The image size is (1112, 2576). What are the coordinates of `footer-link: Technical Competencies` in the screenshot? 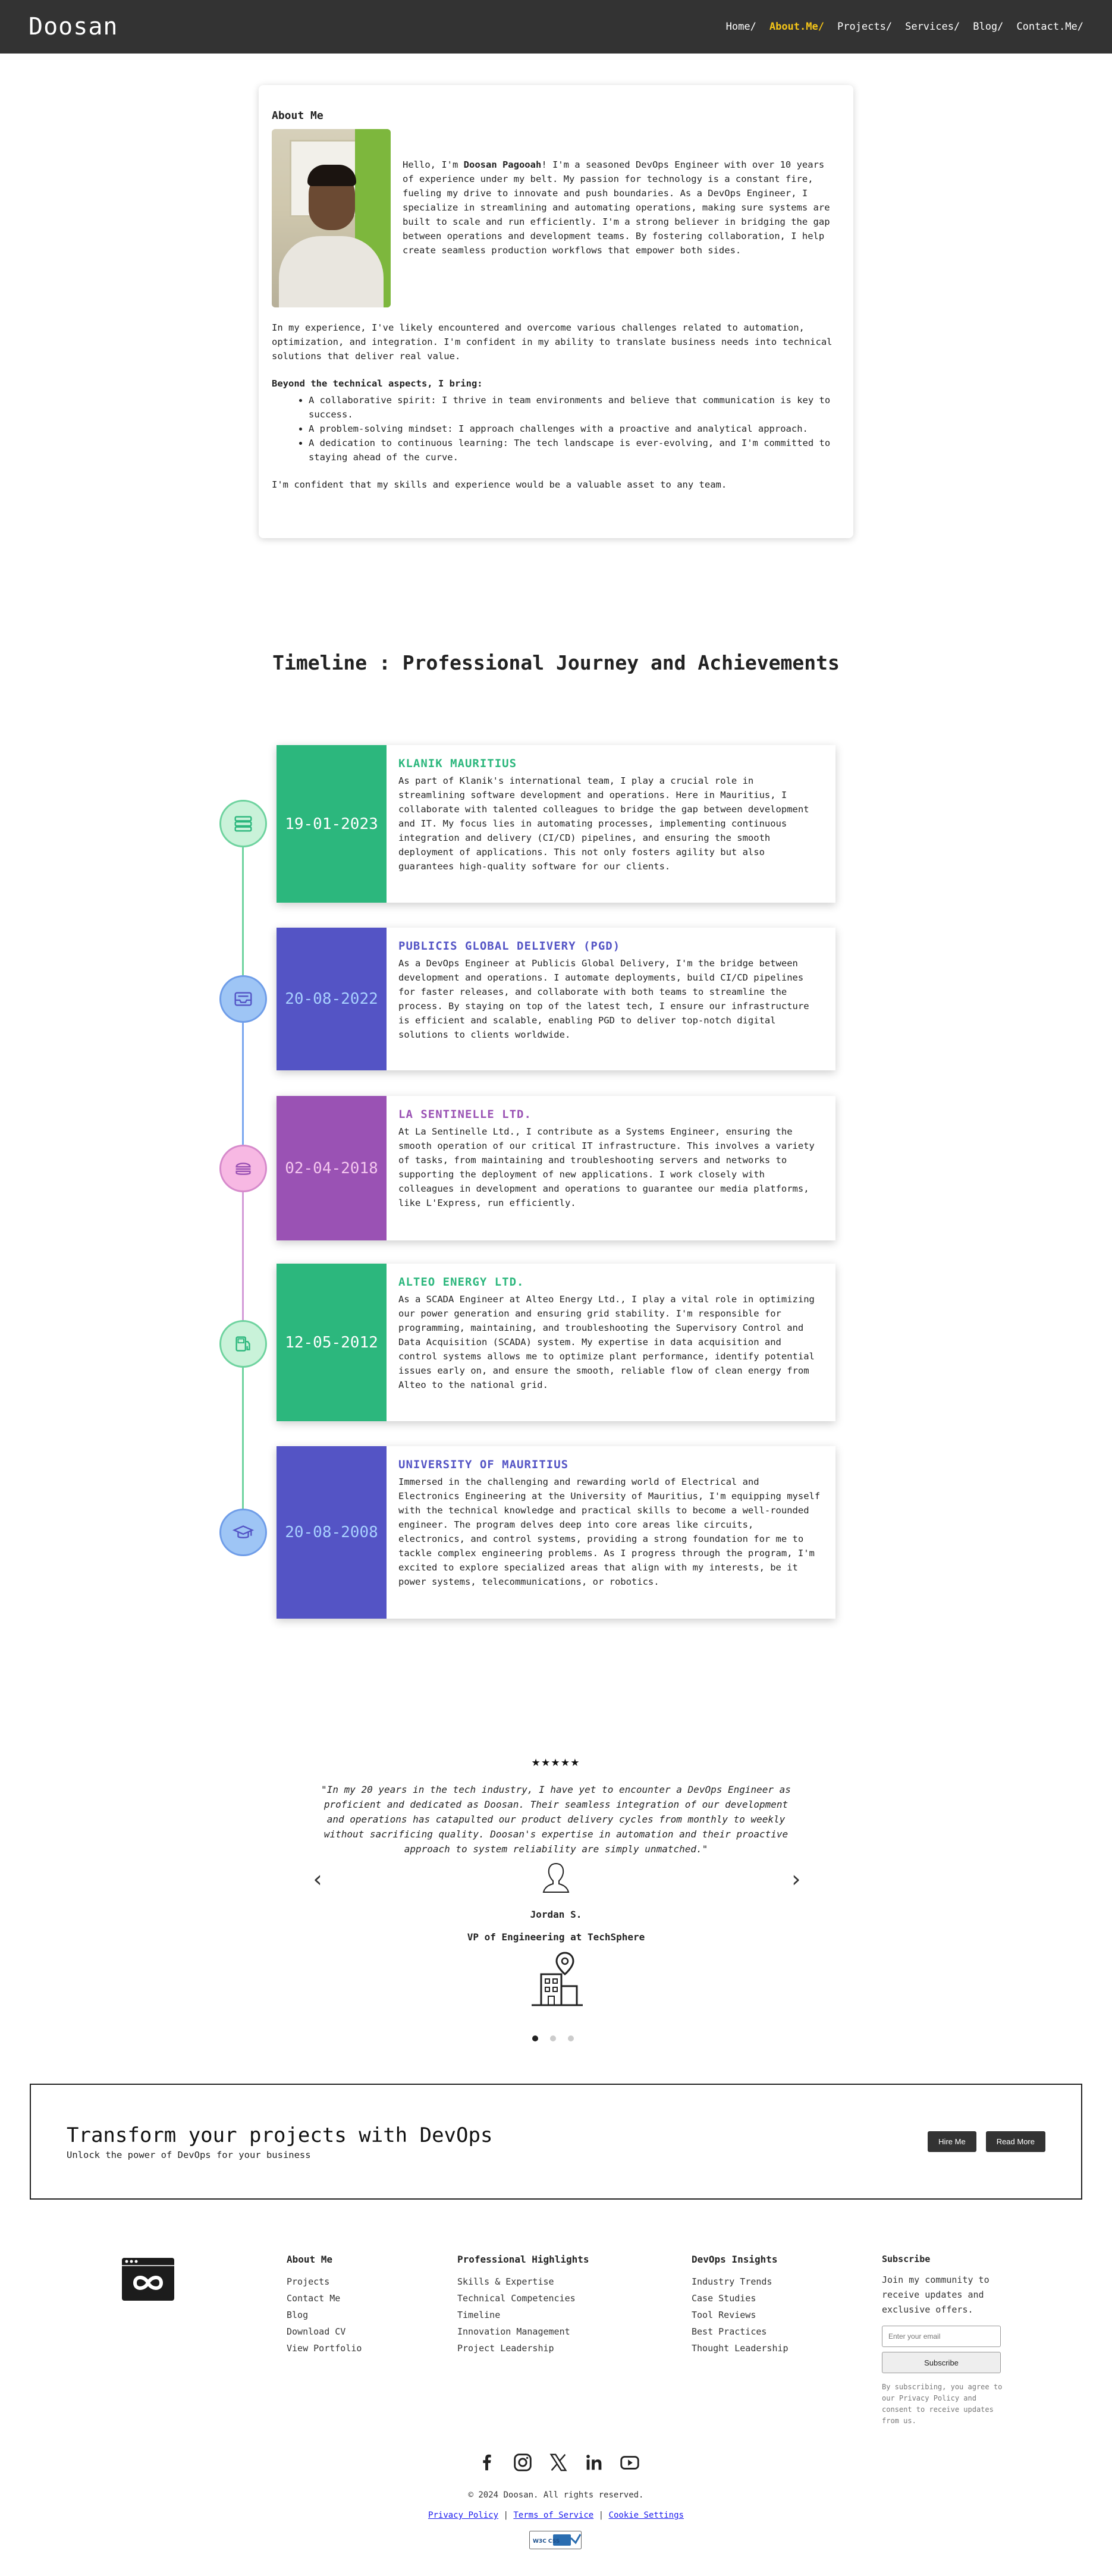 It's located at (523, 2298).